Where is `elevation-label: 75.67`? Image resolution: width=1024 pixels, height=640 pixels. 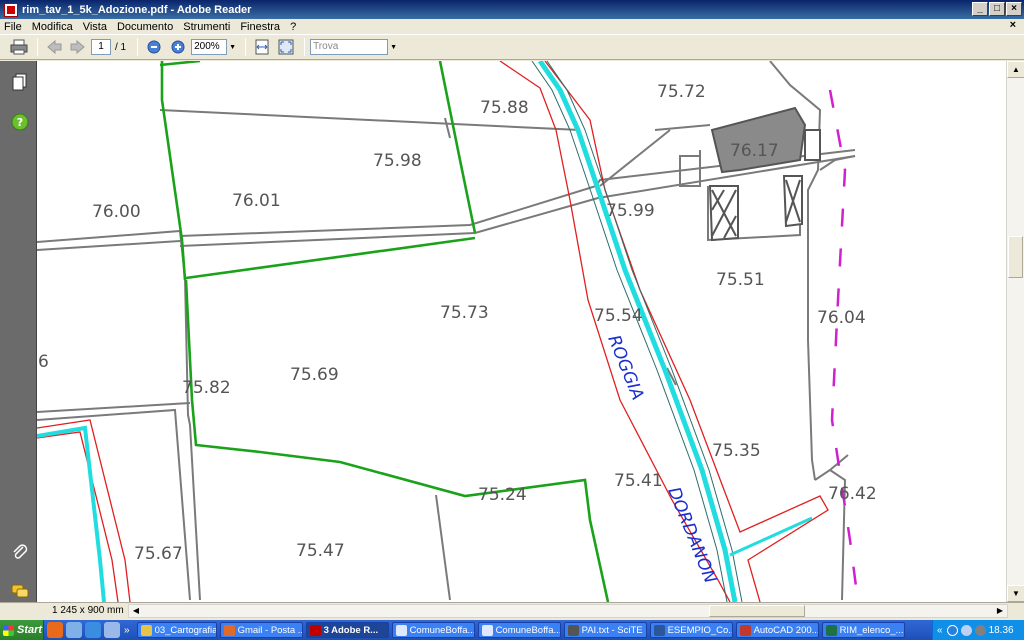 elevation-label: 75.67 is located at coordinates (158, 554).